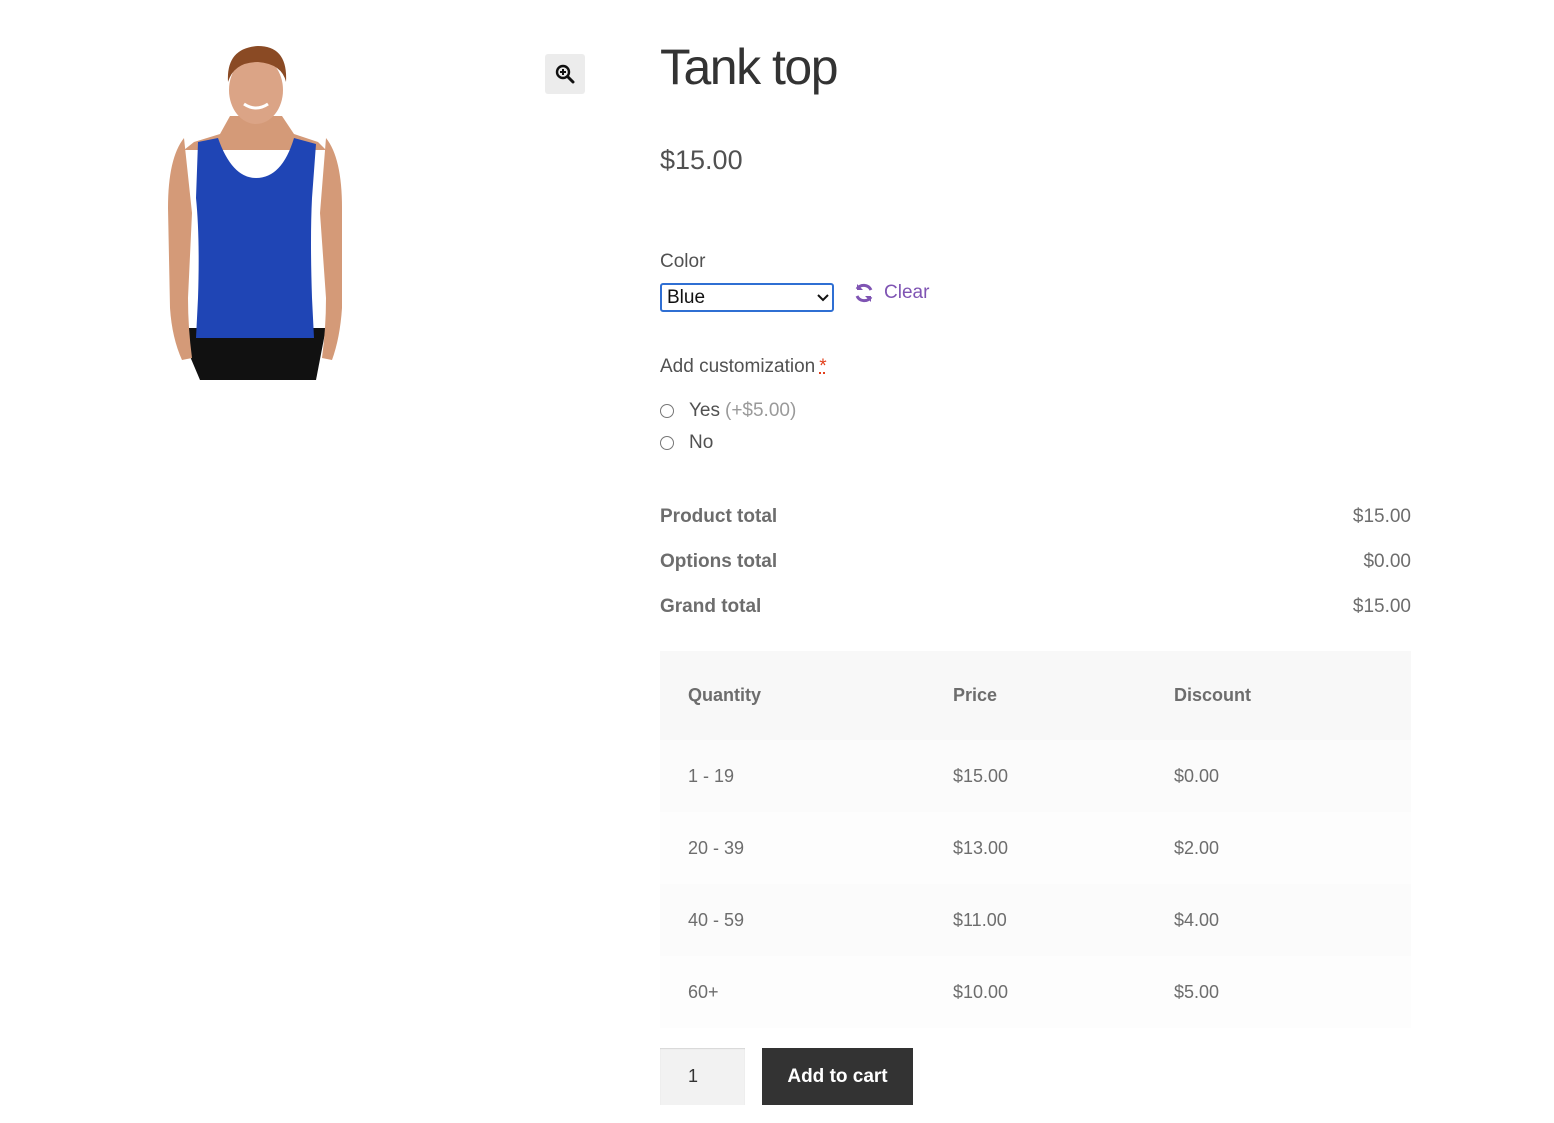  Describe the element at coordinates (1197, 919) in the screenshot. I see `discount-cell: $4.00` at that location.